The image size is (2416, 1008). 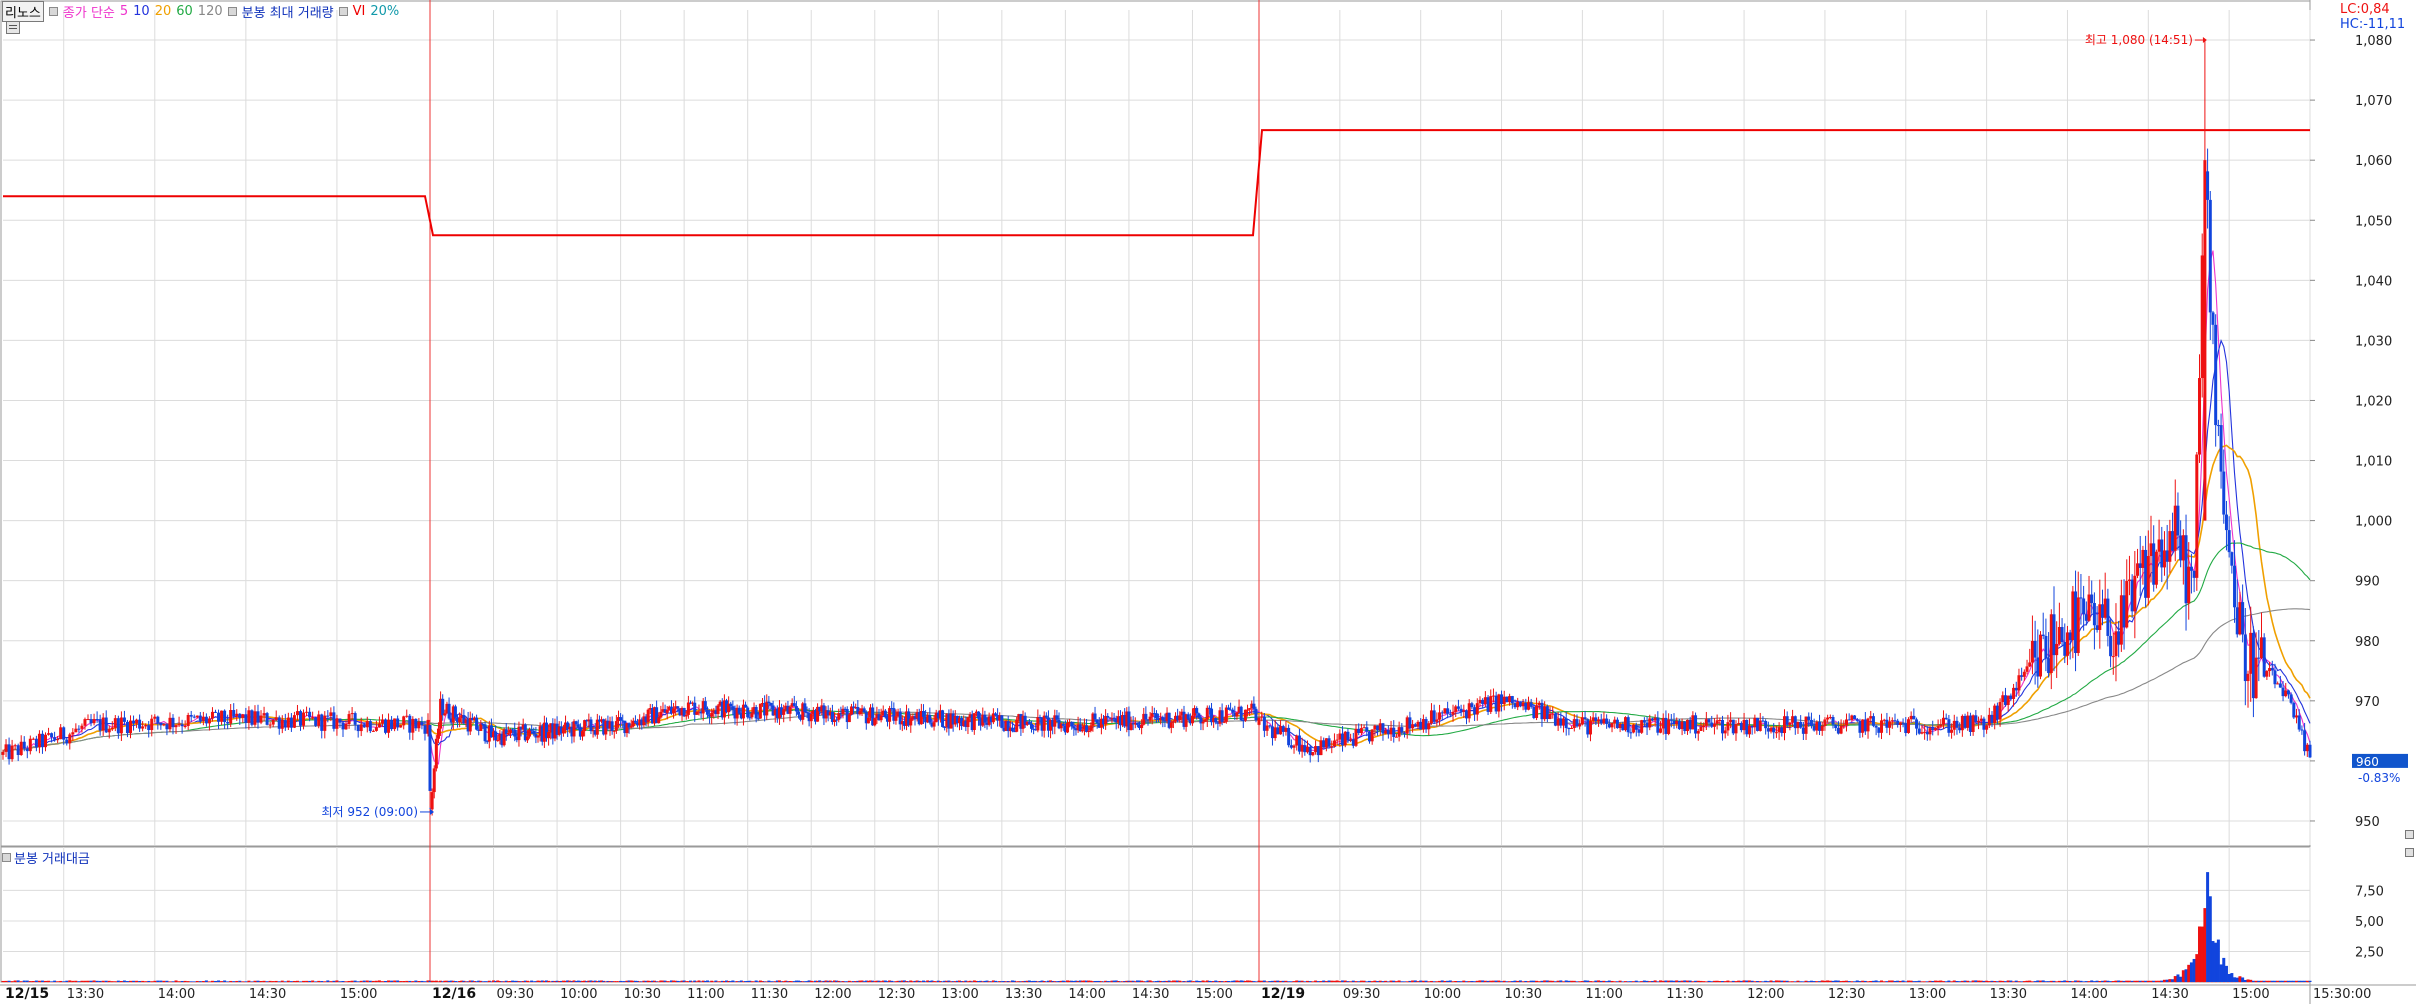 What do you see at coordinates (2367, 642) in the screenshot?
I see `price-tick-label: 980` at bounding box center [2367, 642].